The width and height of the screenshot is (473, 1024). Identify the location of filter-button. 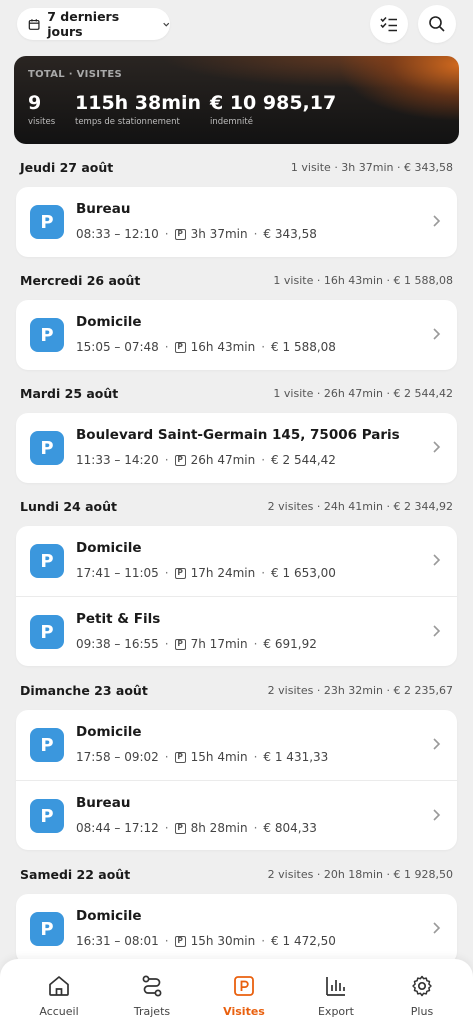
(389, 24).